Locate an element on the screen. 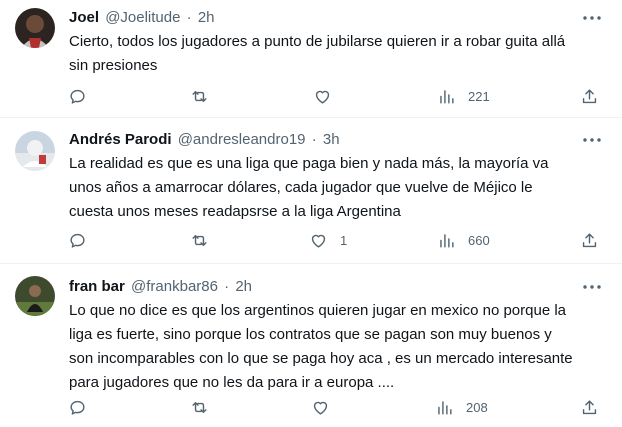 The width and height of the screenshot is (622, 427). view-count: 208 is located at coordinates (477, 407).